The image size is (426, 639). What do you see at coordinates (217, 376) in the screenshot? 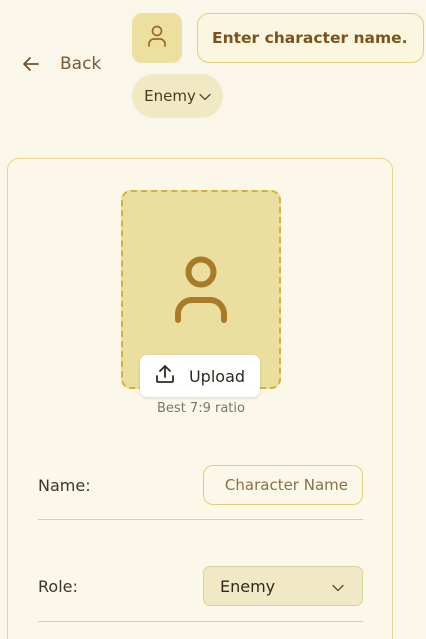
I see `upload-label: Upload` at bounding box center [217, 376].